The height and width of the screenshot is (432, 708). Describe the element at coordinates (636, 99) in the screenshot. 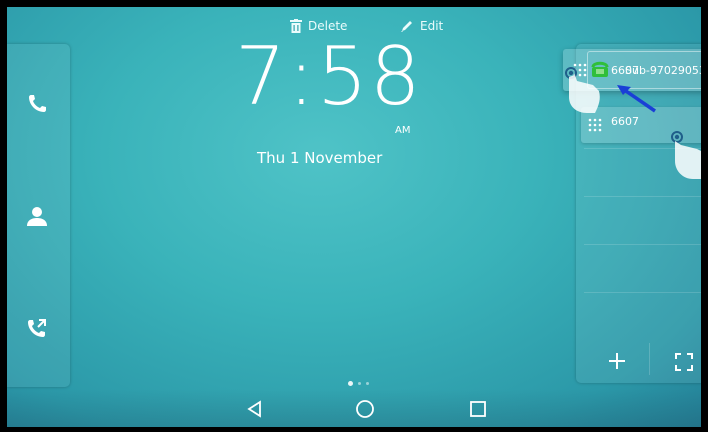

I see `pointer-arrow-icon` at that location.